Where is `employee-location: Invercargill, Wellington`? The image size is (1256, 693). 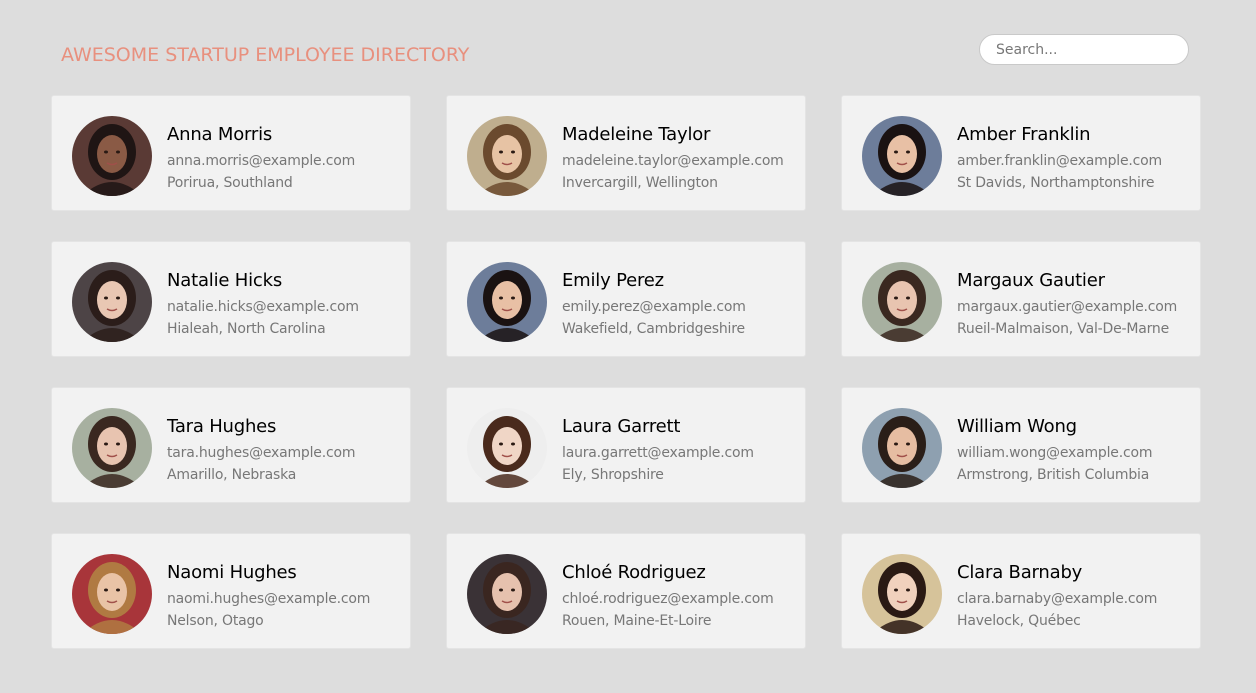
employee-location: Invercargill, Wellington is located at coordinates (640, 183).